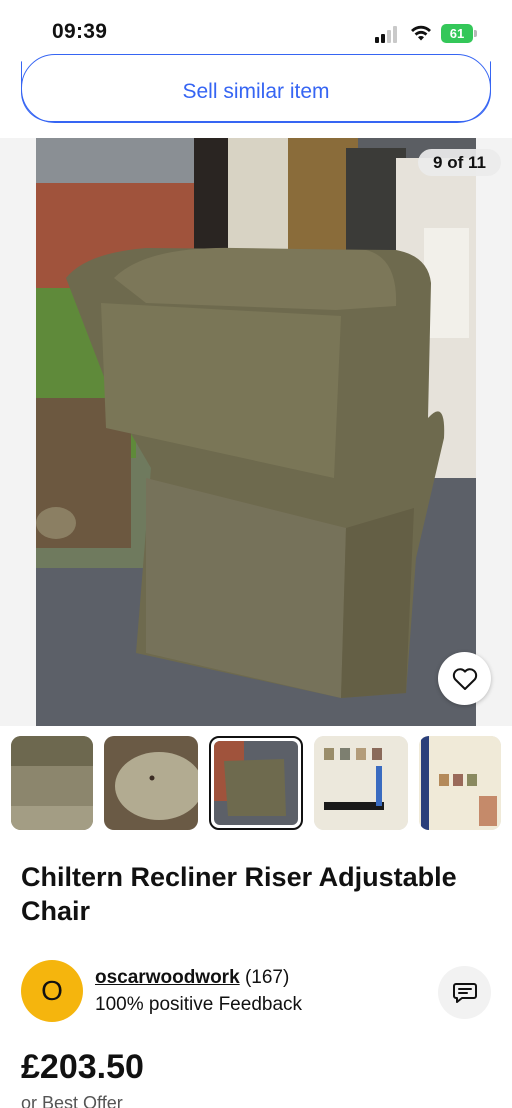 The width and height of the screenshot is (512, 1108). Describe the element at coordinates (72, 1100) in the screenshot. I see `best-offer-label: or Best Offer` at that location.